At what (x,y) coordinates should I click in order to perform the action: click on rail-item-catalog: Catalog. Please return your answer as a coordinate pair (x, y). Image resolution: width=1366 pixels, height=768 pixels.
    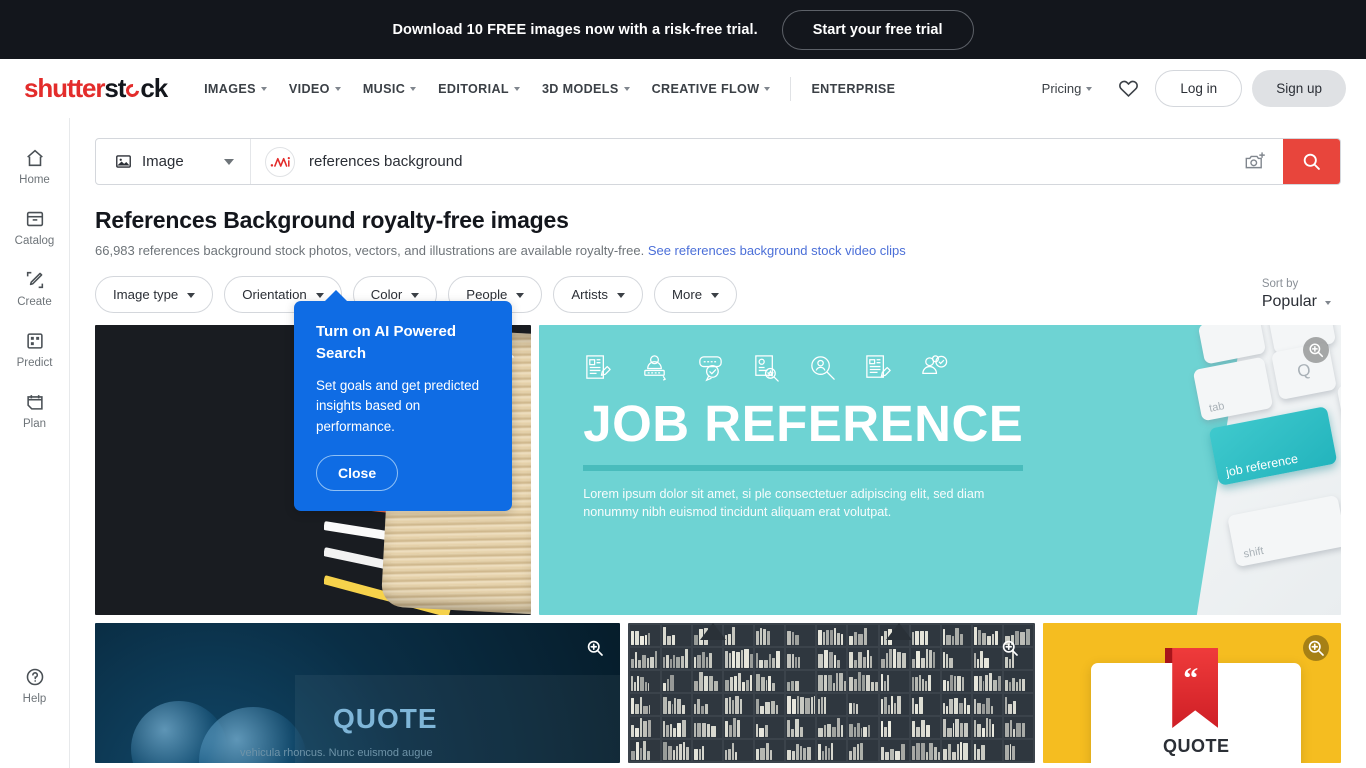
    Looking at the image, I should click on (34, 227).